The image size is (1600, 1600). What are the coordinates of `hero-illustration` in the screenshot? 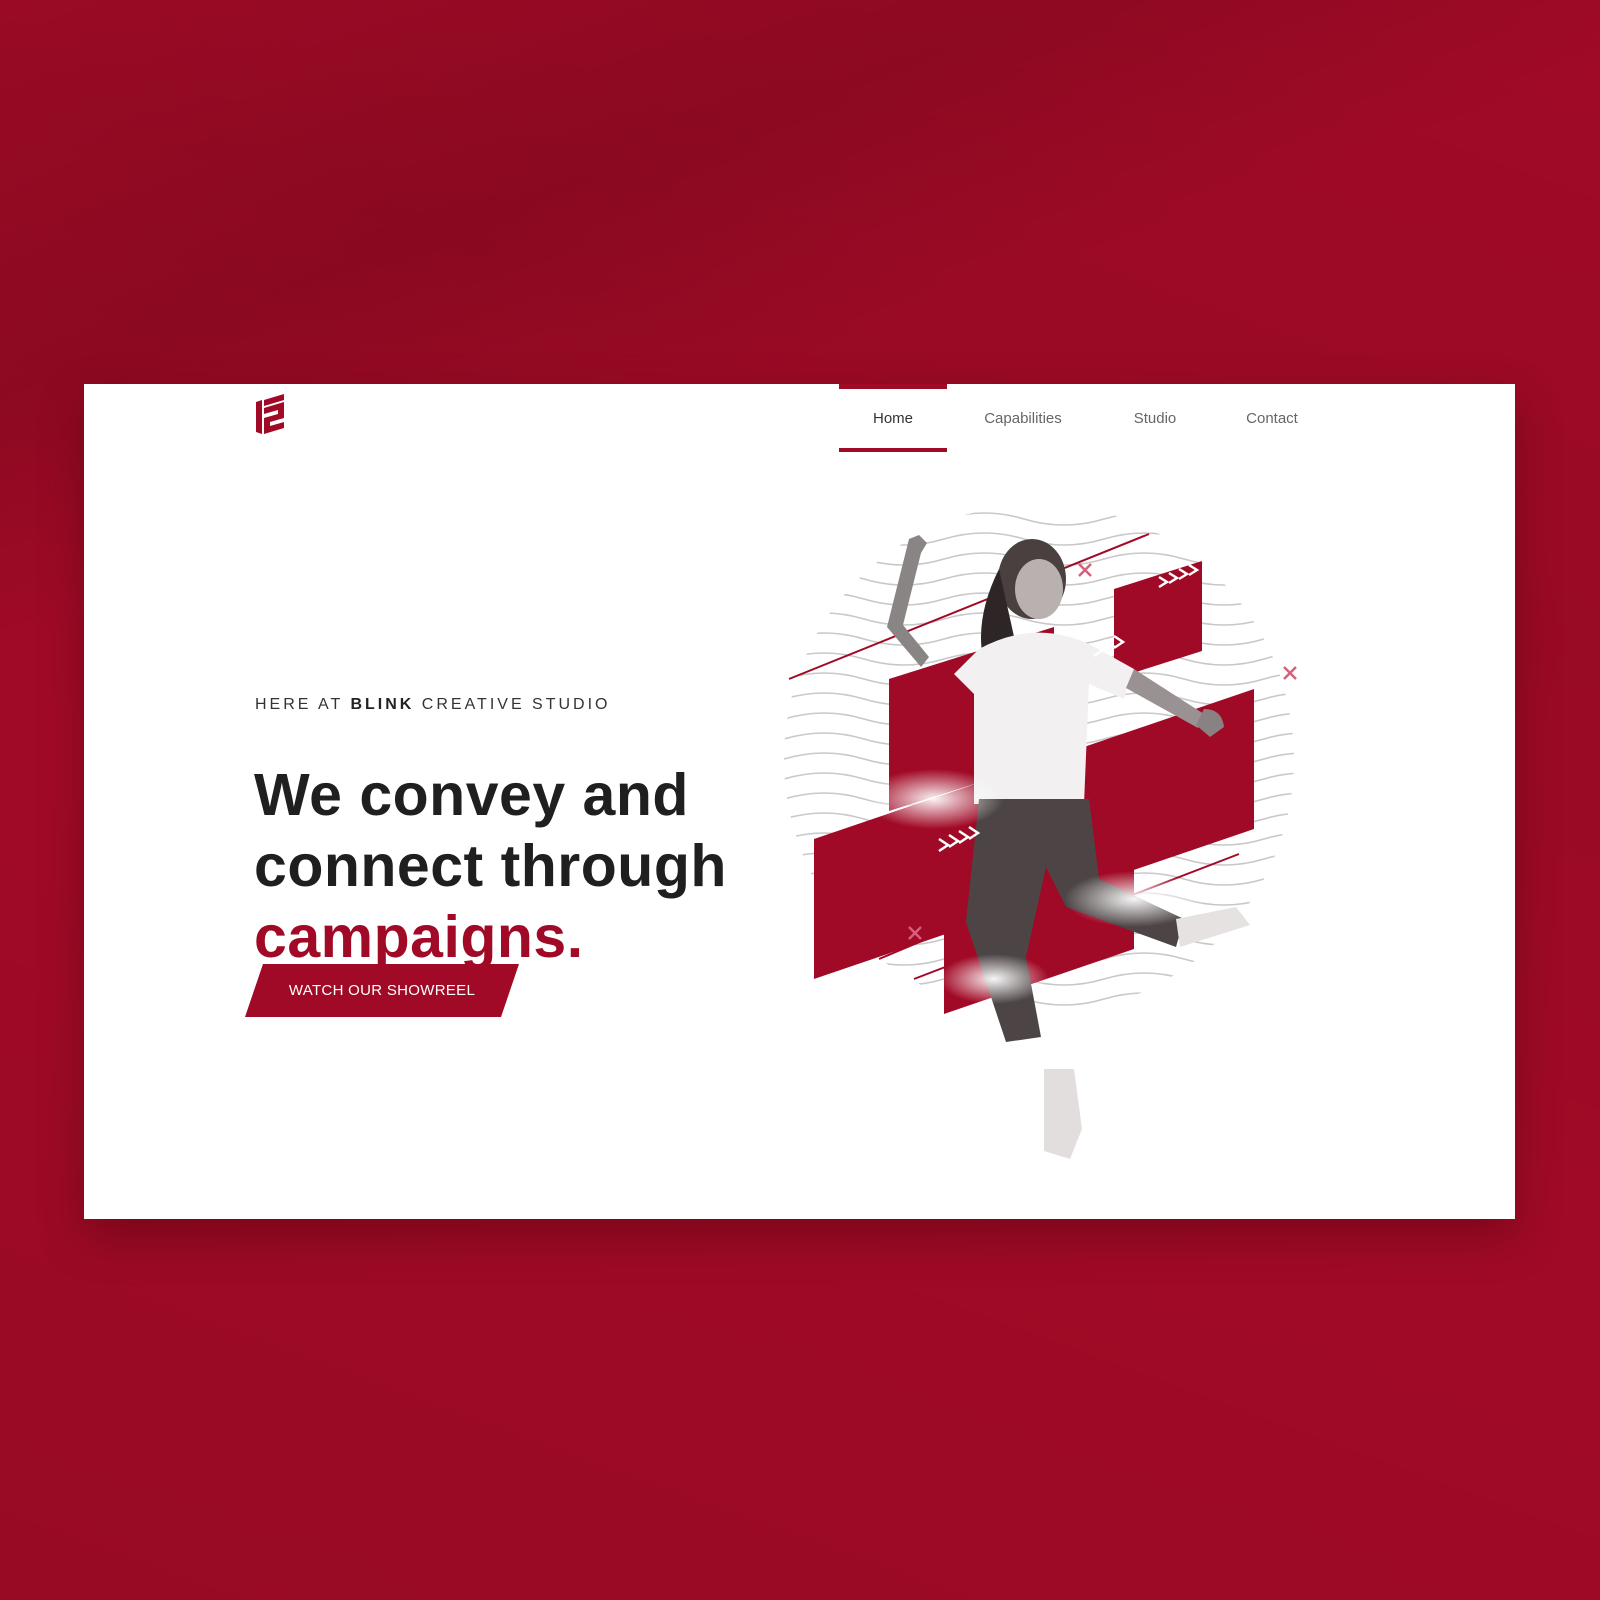 It's located at (1040, 835).